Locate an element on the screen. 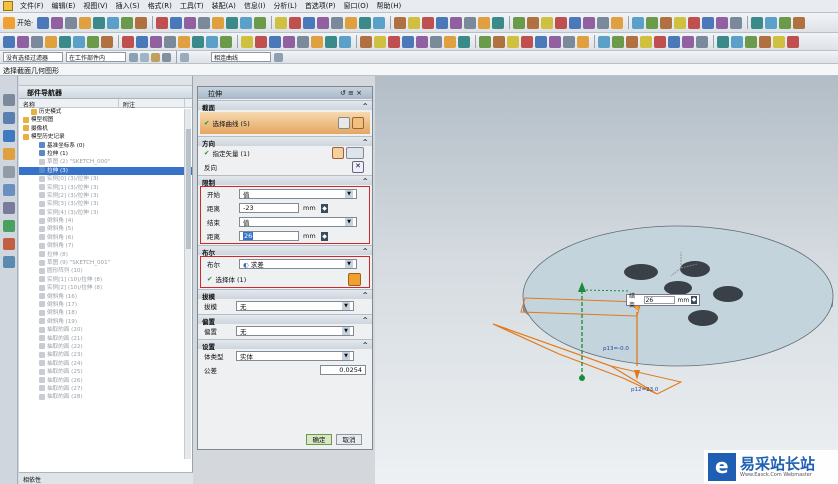  tree-item: 抽取的面 (25) is located at coordinates (105, 372).